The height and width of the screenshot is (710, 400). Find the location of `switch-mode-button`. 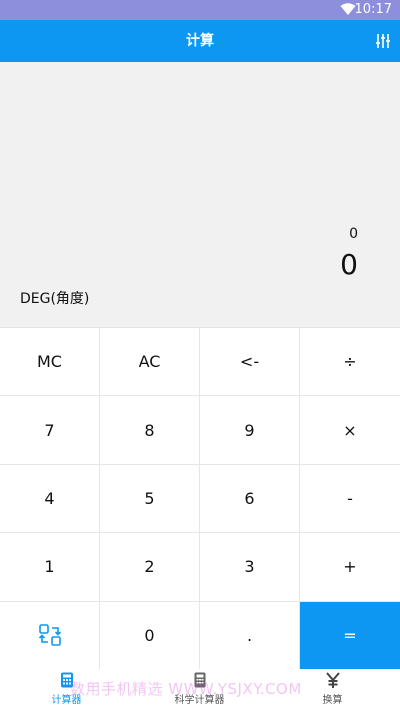

switch-mode-button is located at coordinates (50, 635).